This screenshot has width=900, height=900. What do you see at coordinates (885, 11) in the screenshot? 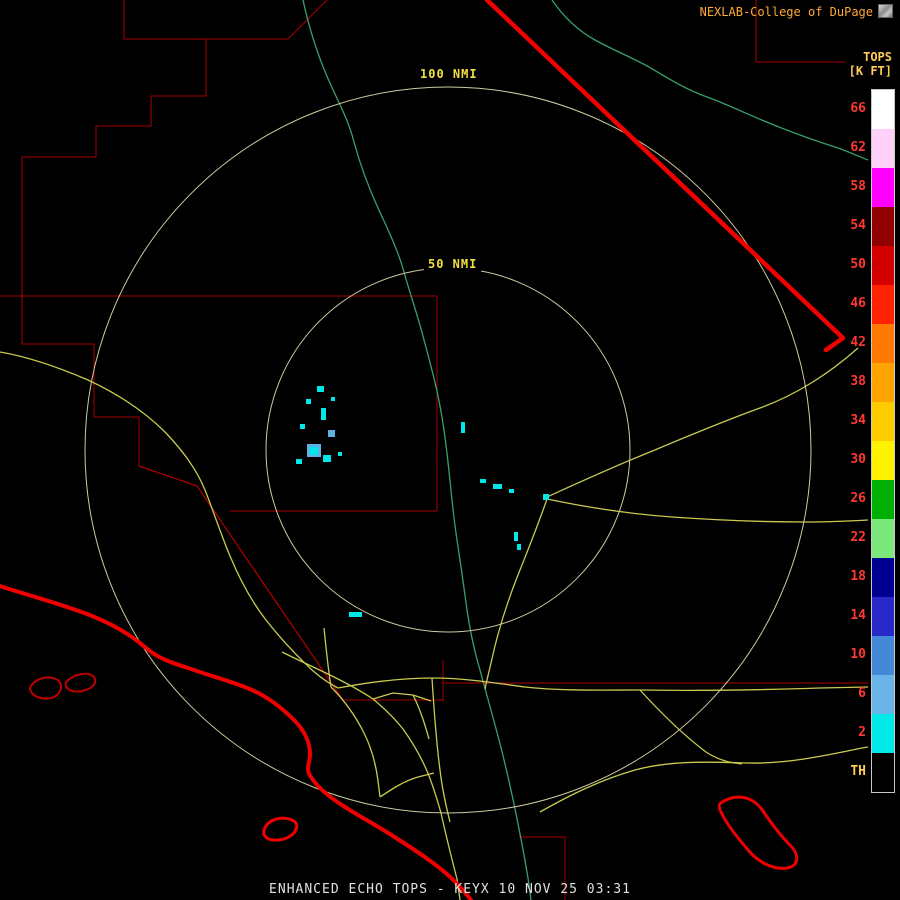
I see `cod-logo-icon` at bounding box center [885, 11].